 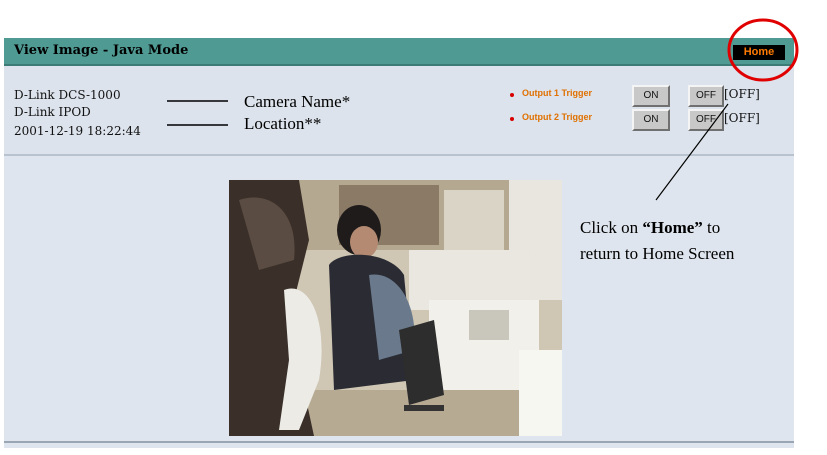 What do you see at coordinates (611, 227) in the screenshot?
I see `annotation-click-prefix: Click on` at bounding box center [611, 227].